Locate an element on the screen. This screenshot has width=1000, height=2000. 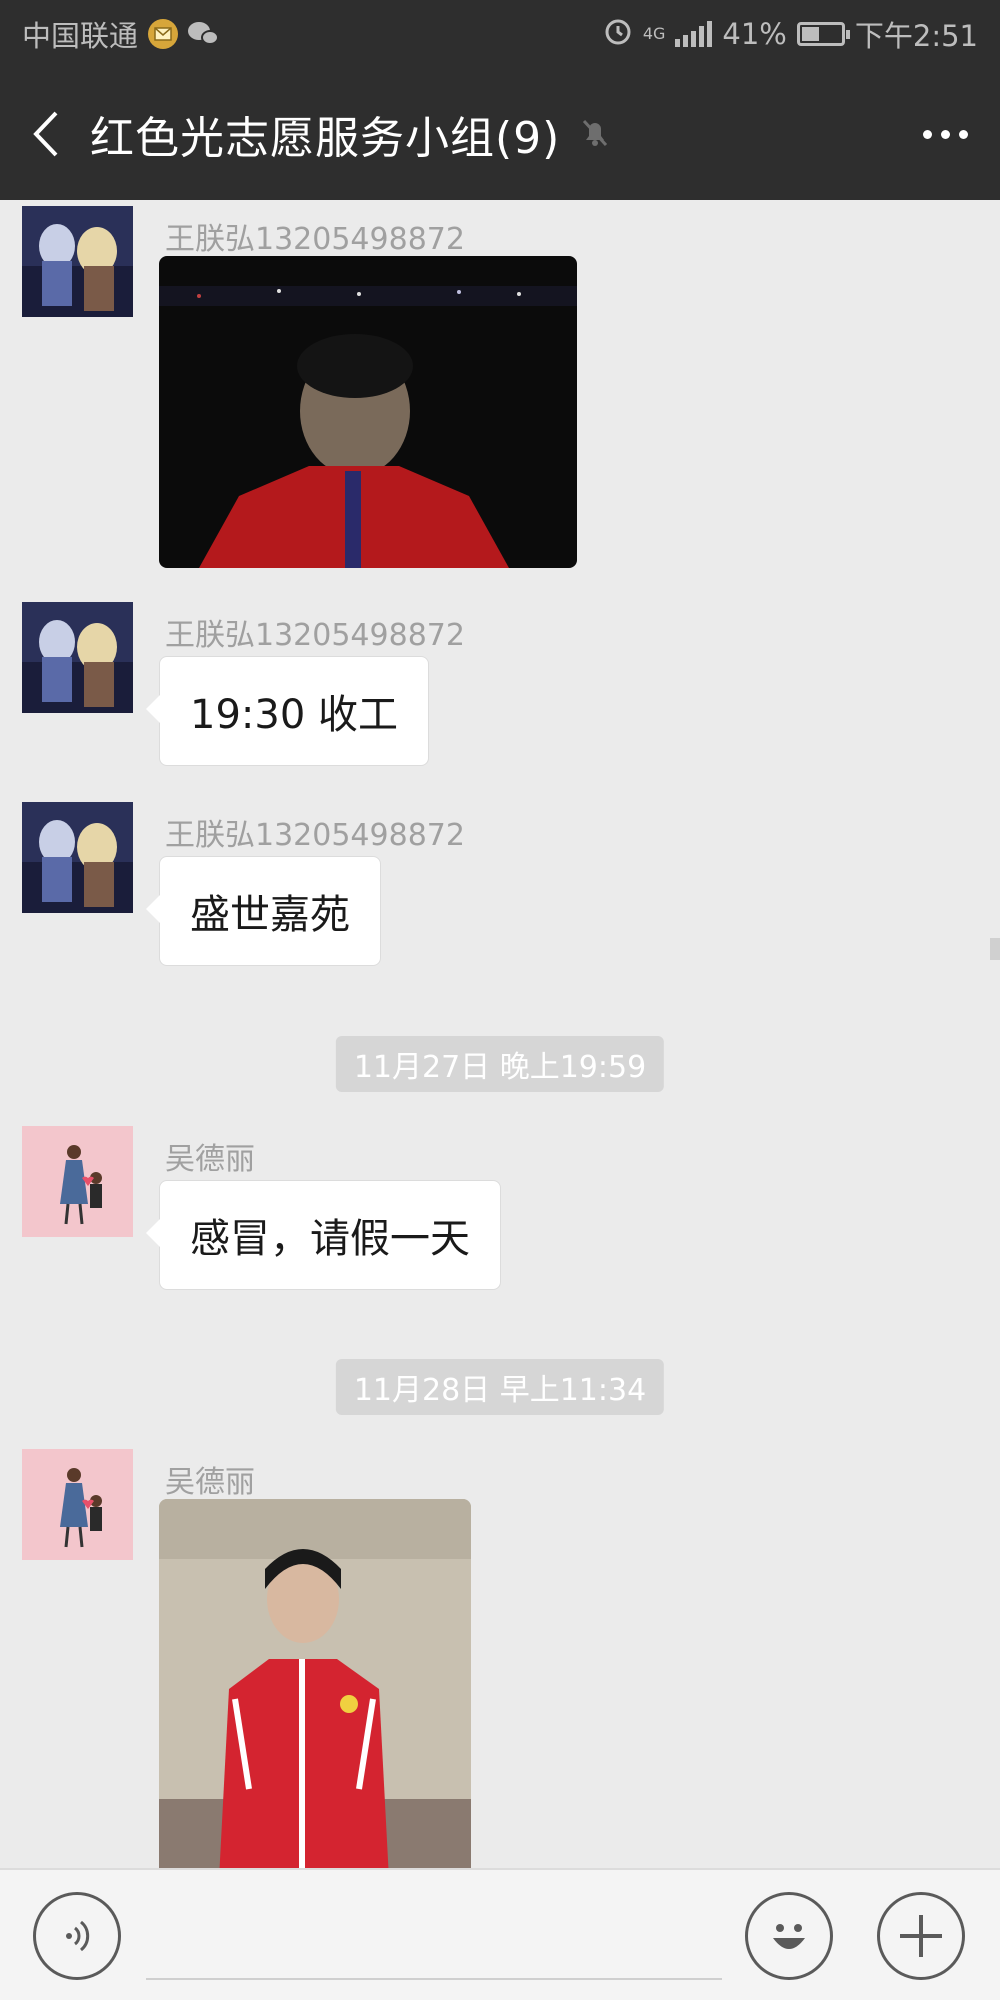
emoji-button is located at coordinates (789, 1936).